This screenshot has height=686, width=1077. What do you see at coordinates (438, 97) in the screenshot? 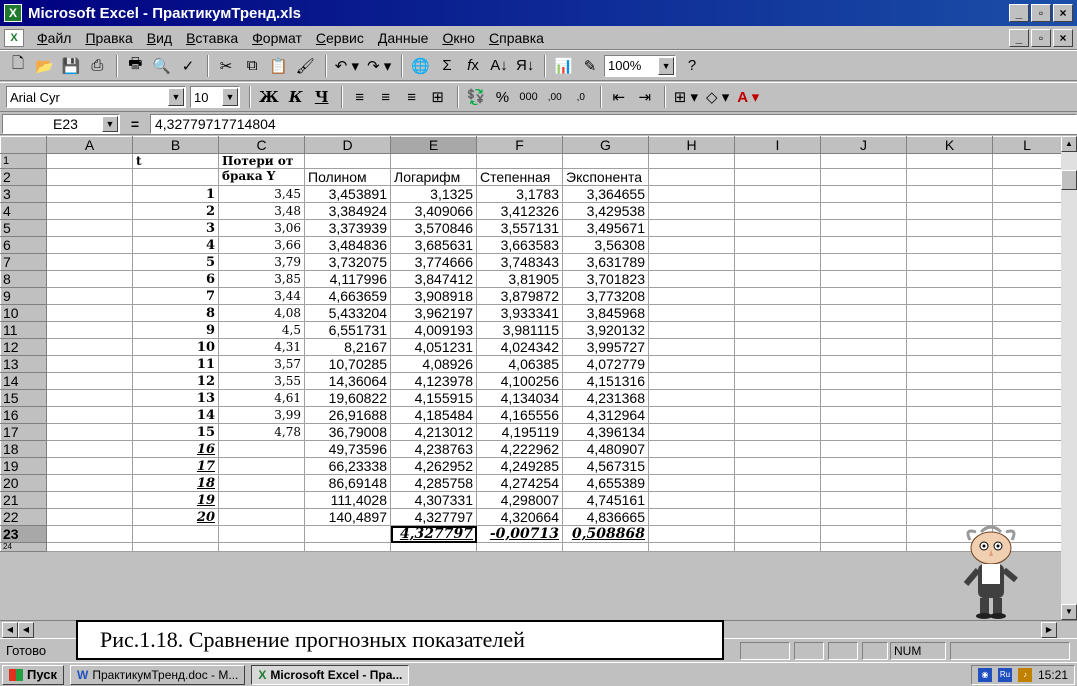
I see `merge-center-icon: ⊞` at bounding box center [438, 97].